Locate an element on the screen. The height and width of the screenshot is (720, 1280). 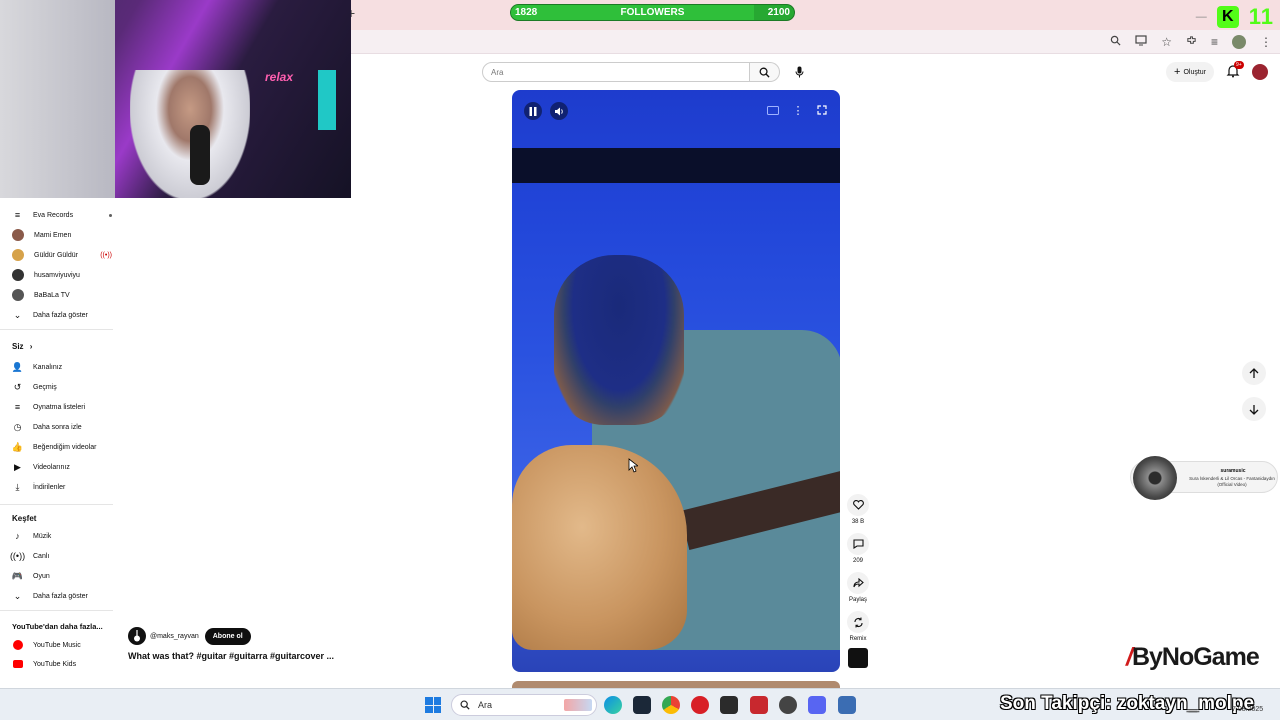
share-icon is located at coordinates (858, 583).